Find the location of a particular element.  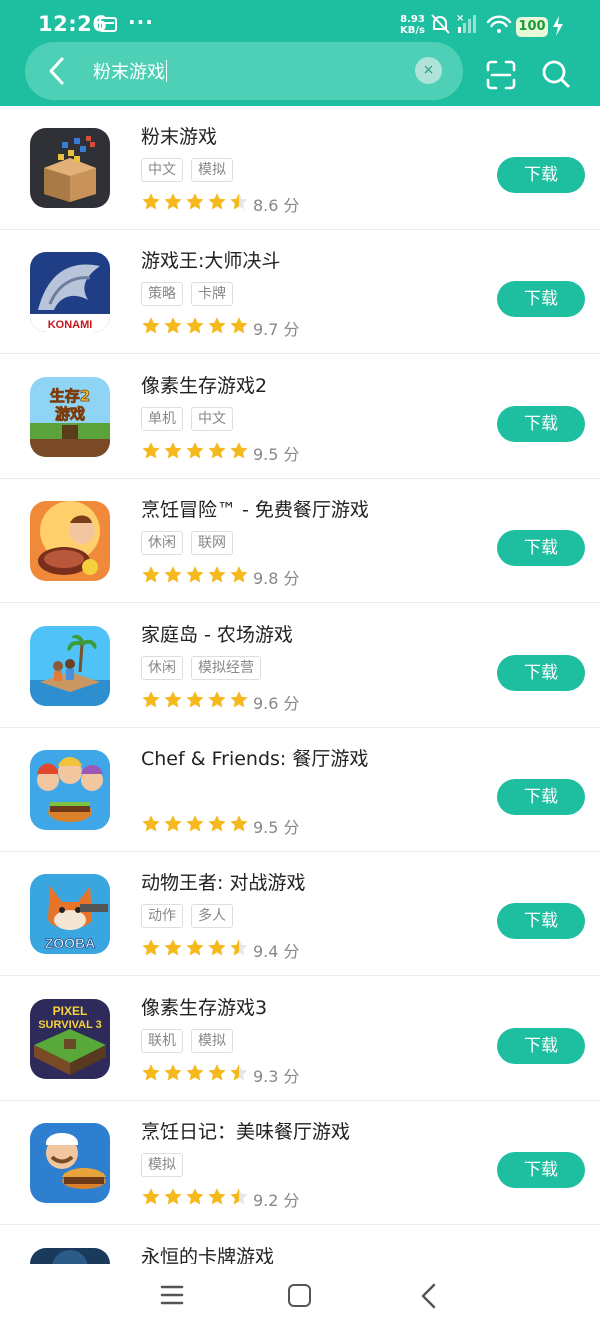

network-speed-value: 8.93 is located at coordinates (412, 19).